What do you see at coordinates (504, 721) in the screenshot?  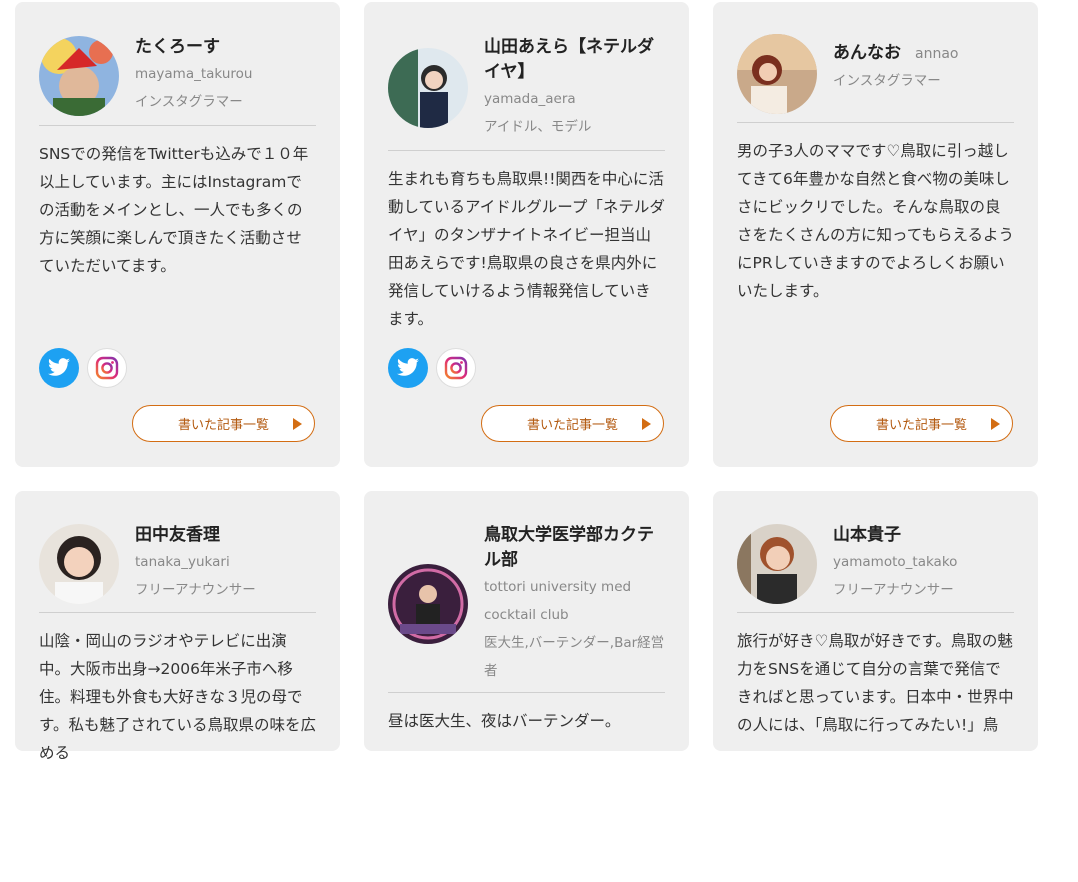 I see `writer-bio: 昼は医大生、夜はバーテンダー。` at bounding box center [504, 721].